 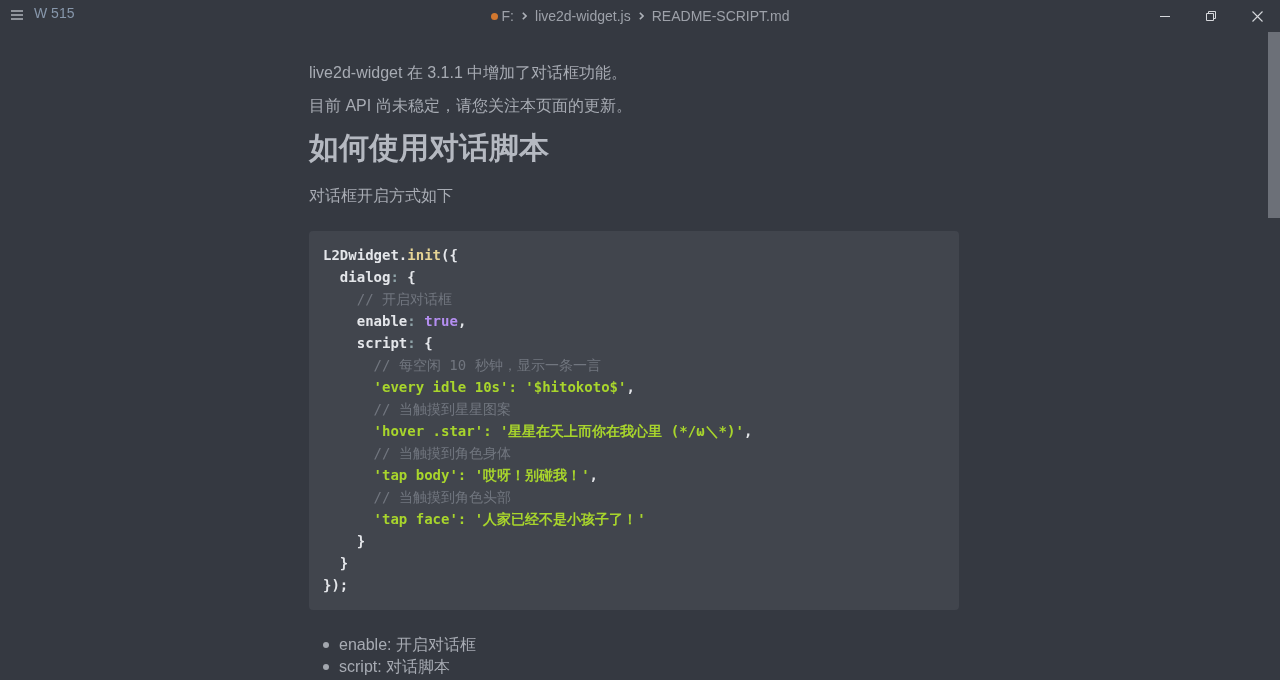 I want to click on breadcrumb-item: live2d-widget.js, so click(x=583, y=16).